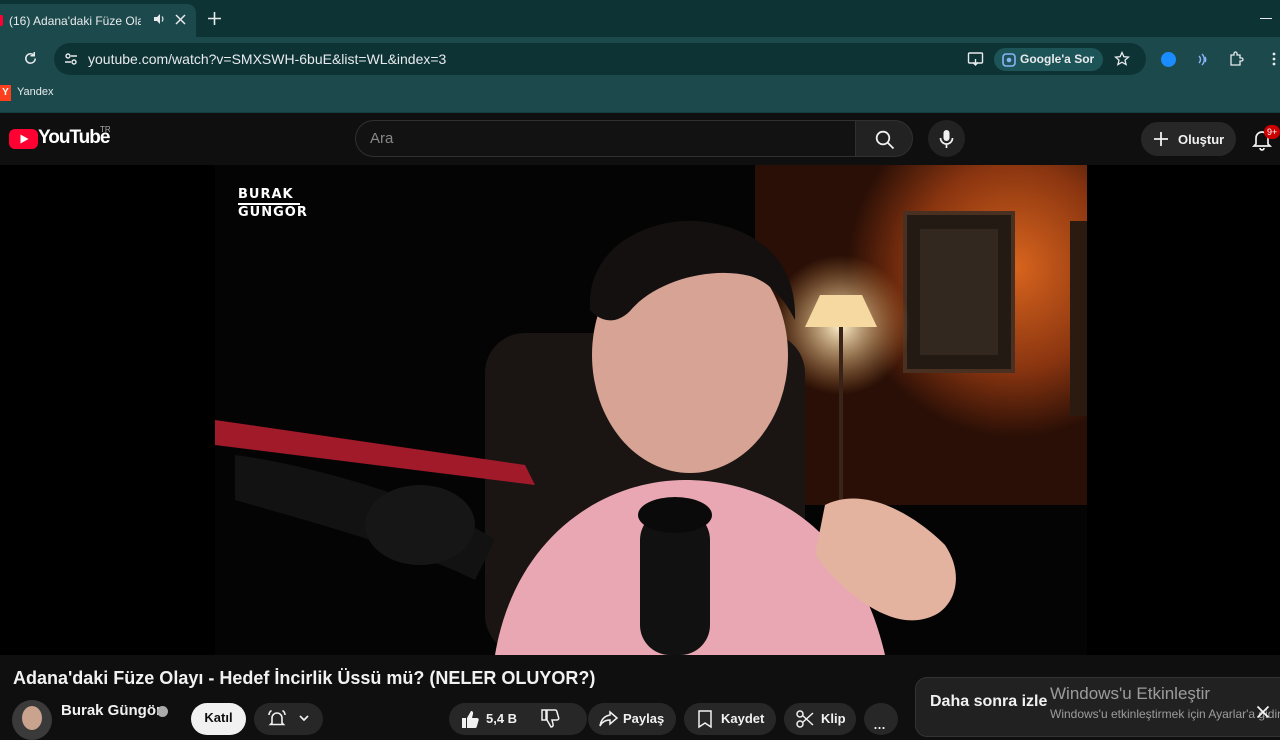 The width and height of the screenshot is (1280, 740). I want to click on mic-icon, so click(946, 139).